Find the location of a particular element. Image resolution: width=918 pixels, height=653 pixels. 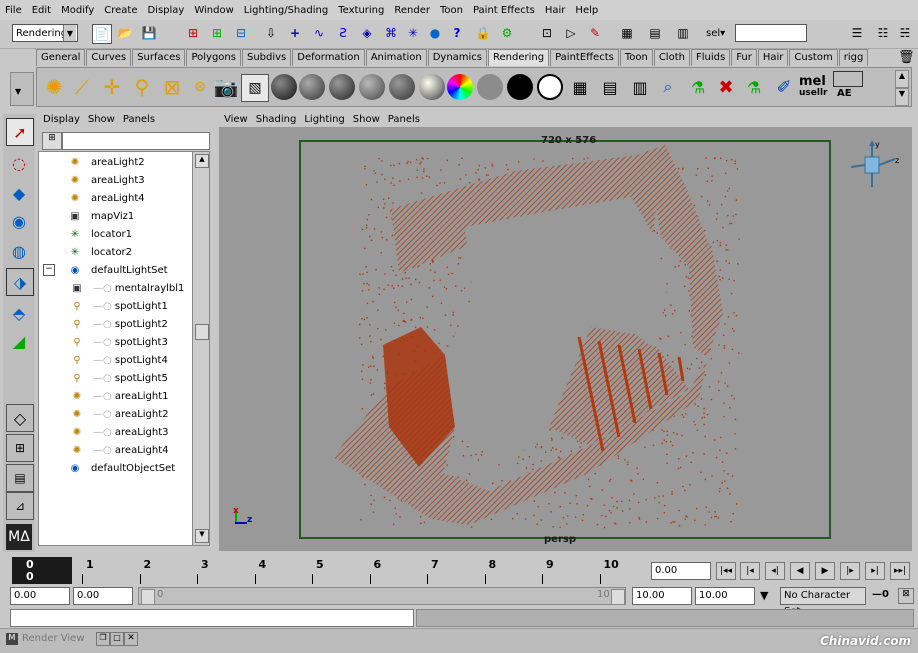

shelf-tab-painteffects: PaintEffects is located at coordinates (584, 57).